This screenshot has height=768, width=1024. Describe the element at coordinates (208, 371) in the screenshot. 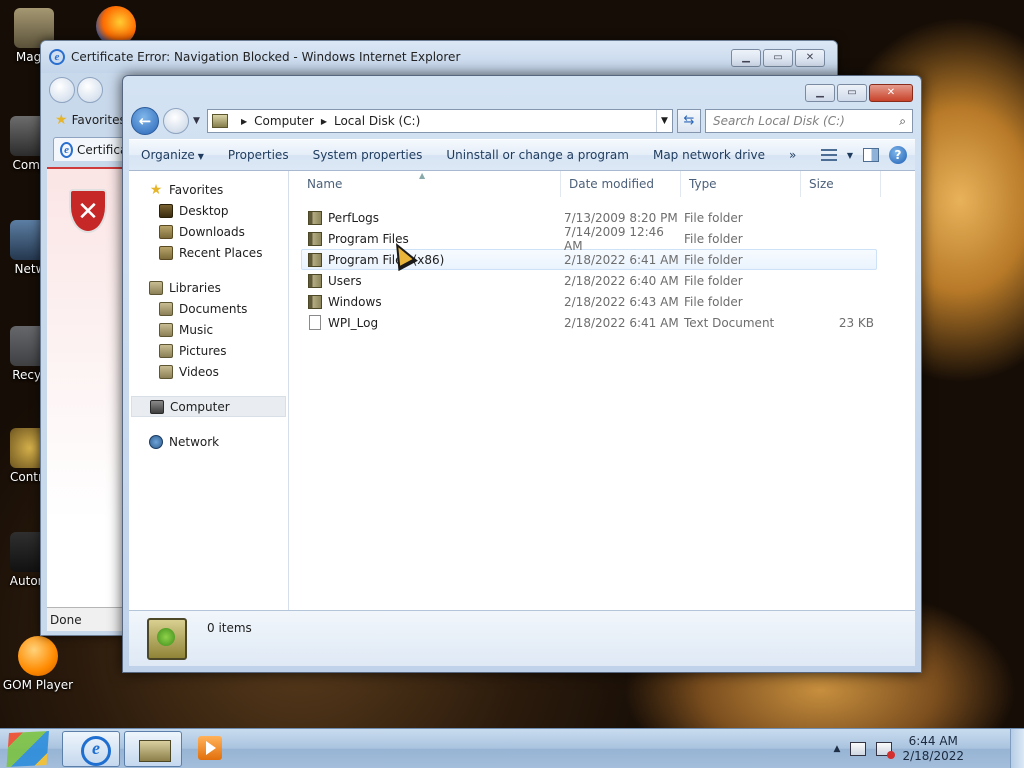

I see `nav-item-videos: Videos` at that location.